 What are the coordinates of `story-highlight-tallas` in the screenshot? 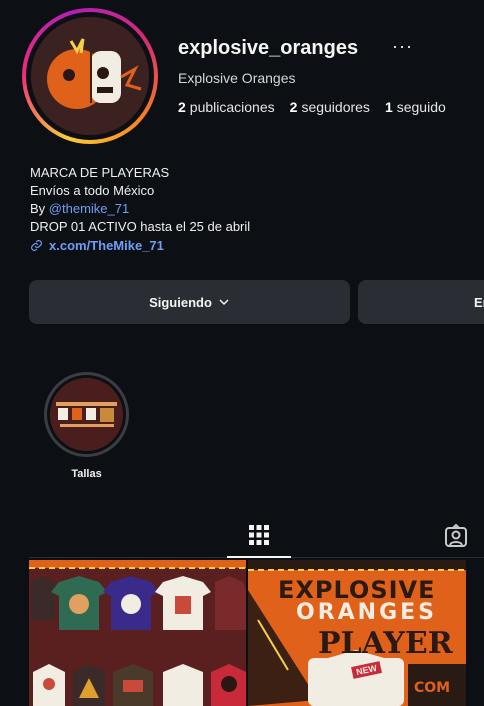 It's located at (86, 414).